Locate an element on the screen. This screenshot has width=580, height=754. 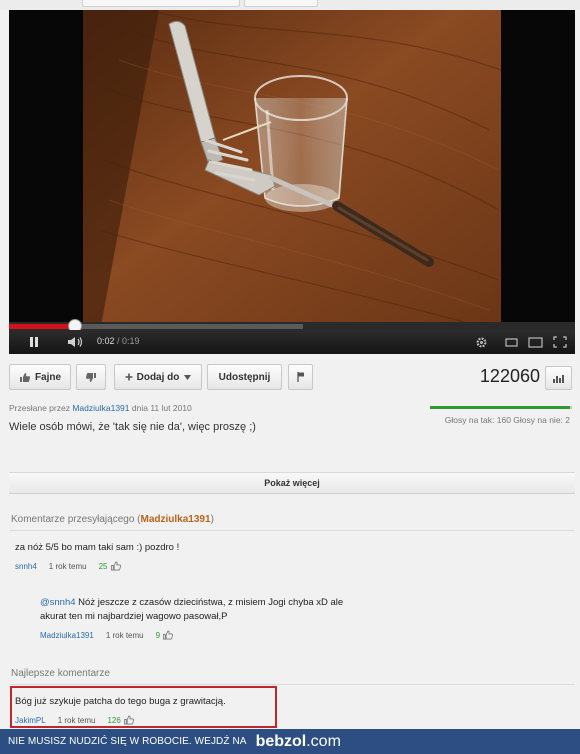
flag-button is located at coordinates (300, 377).